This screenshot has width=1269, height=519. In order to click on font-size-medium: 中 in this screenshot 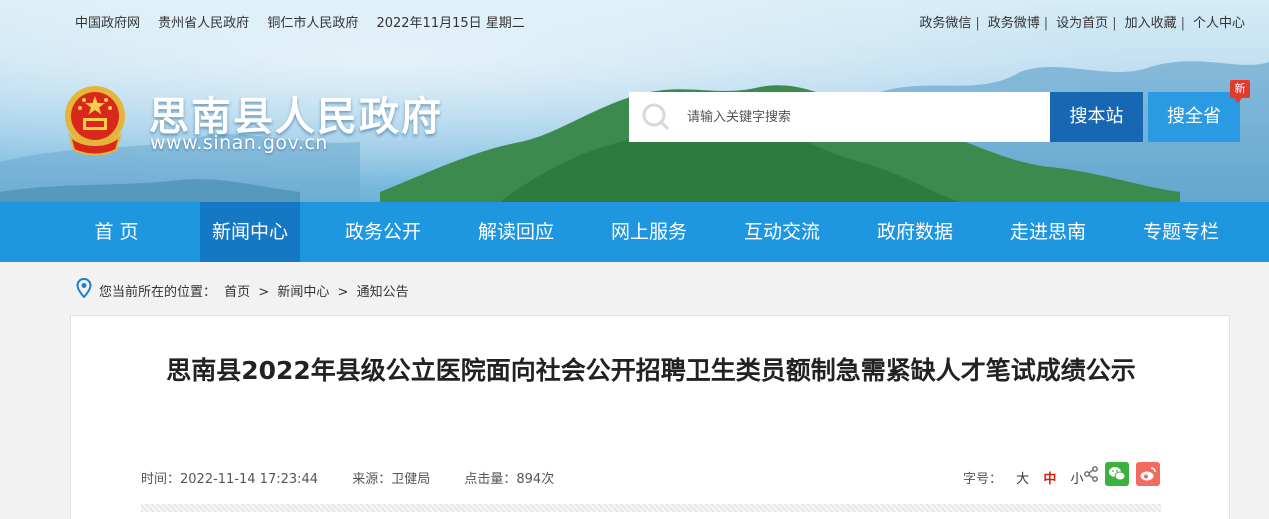, I will do `click(1049, 479)`.